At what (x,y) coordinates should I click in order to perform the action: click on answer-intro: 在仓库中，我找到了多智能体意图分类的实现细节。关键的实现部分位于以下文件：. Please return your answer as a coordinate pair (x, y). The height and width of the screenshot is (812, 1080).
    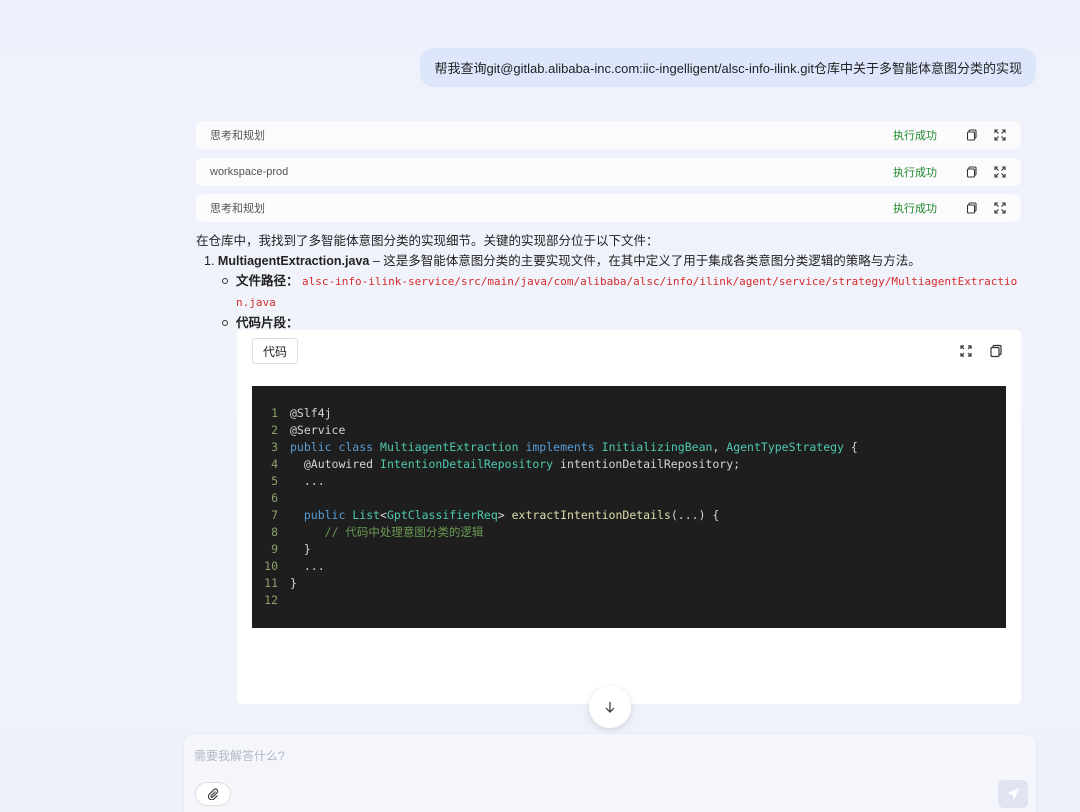
    Looking at the image, I should click on (427, 241).